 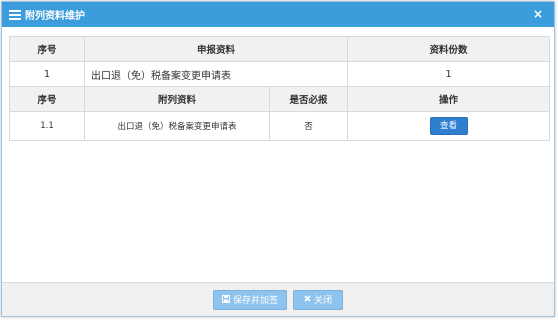 I want to click on table-row: 1.1 出口退（免）税备案变更申请表 否 查看, so click(x=280, y=126).